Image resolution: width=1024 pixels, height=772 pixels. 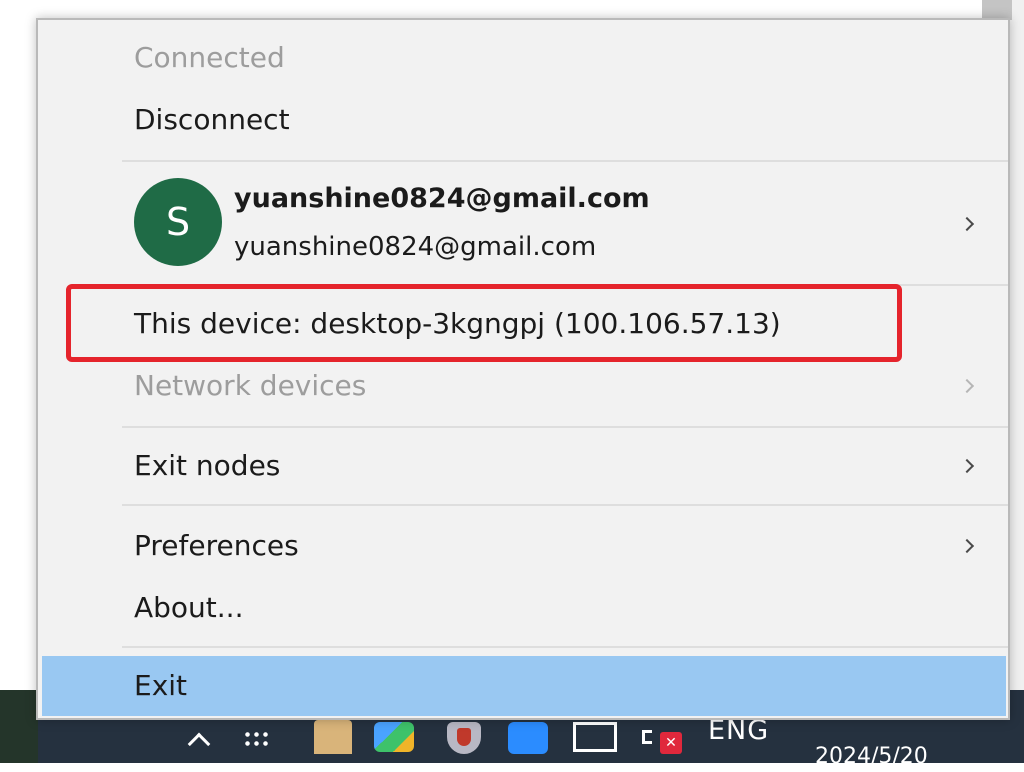 What do you see at coordinates (415, 247) in the screenshot?
I see `account-email: yuanshine0824@gmail.com` at bounding box center [415, 247].